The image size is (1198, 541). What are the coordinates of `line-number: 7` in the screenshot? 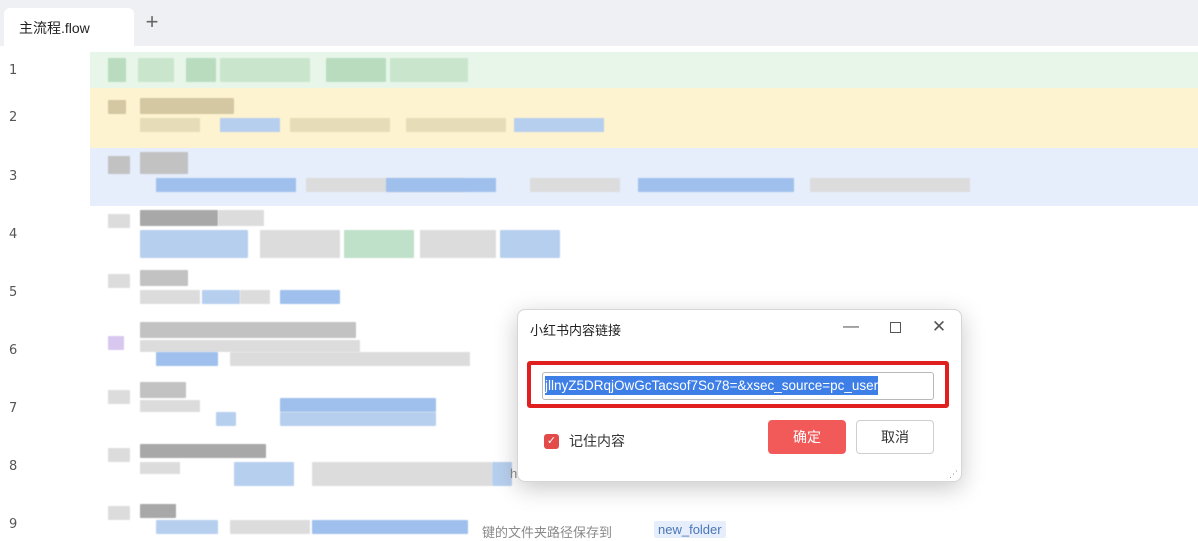 It's located at (13, 408).